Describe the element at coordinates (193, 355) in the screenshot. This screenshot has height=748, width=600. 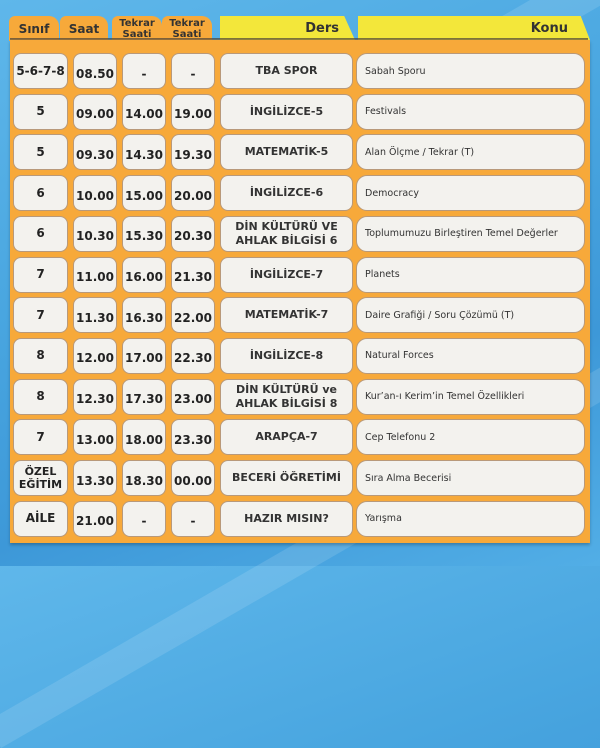
I see `cell-tekrar2: 22.30` at that location.